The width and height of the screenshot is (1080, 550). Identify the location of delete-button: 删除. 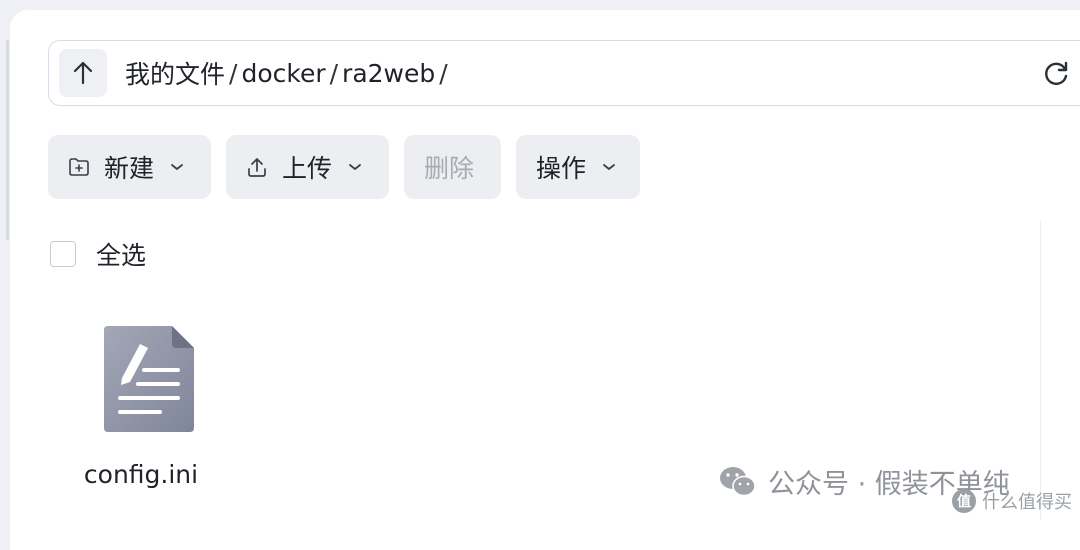
(452, 167).